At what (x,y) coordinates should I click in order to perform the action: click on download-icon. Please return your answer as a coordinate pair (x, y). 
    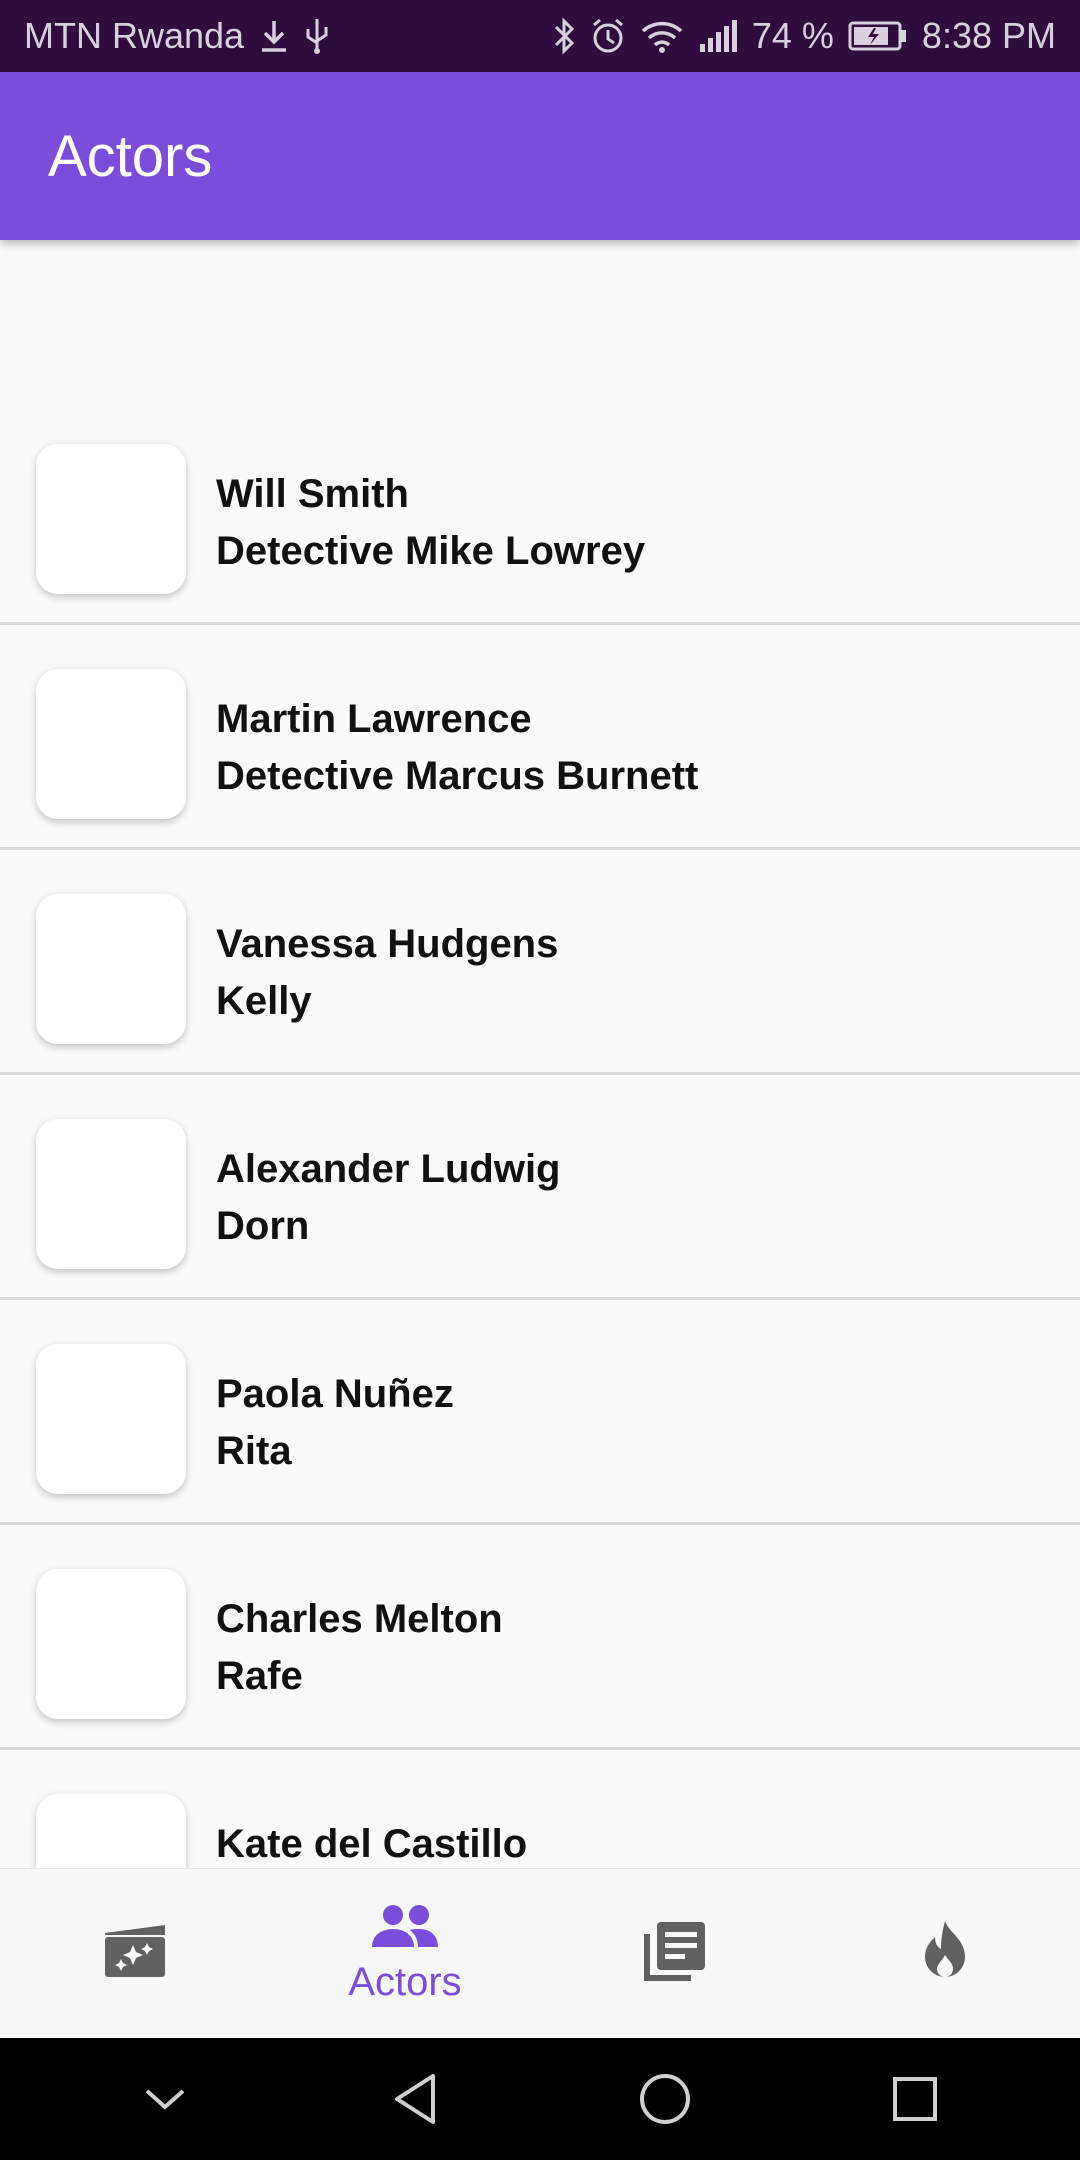
    Looking at the image, I should click on (274, 36).